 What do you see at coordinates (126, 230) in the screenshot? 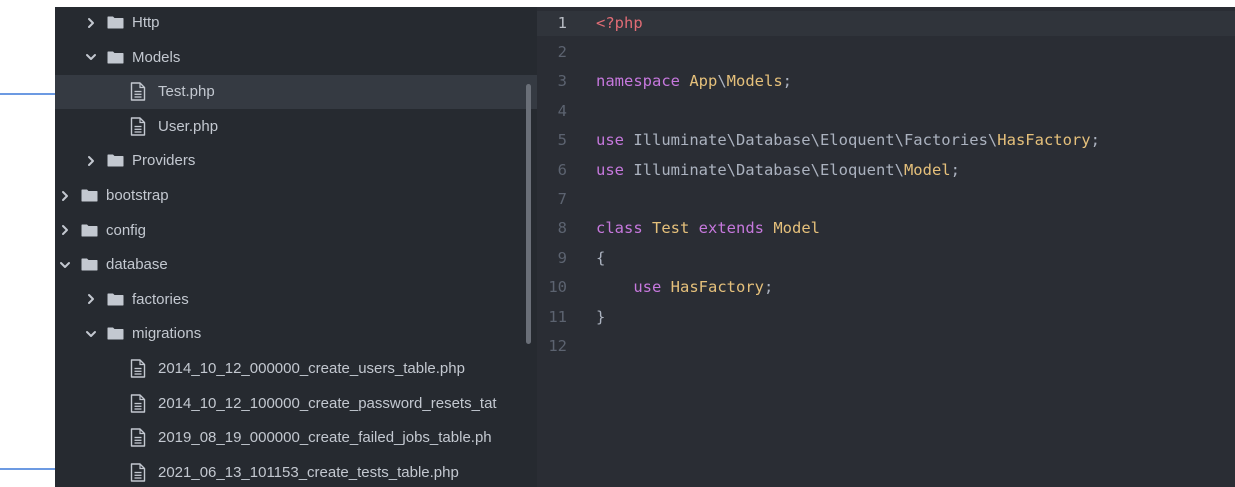
I see `tree-item-label: config` at bounding box center [126, 230].